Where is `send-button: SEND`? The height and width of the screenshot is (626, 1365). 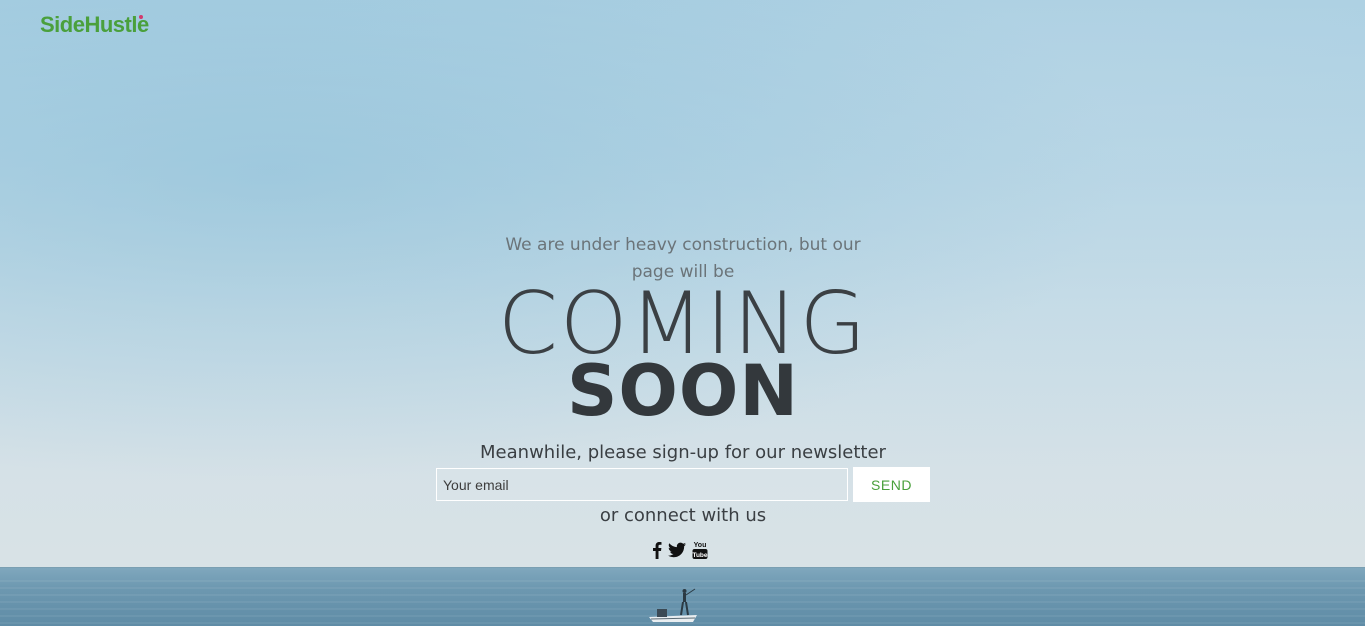 send-button: SEND is located at coordinates (891, 484).